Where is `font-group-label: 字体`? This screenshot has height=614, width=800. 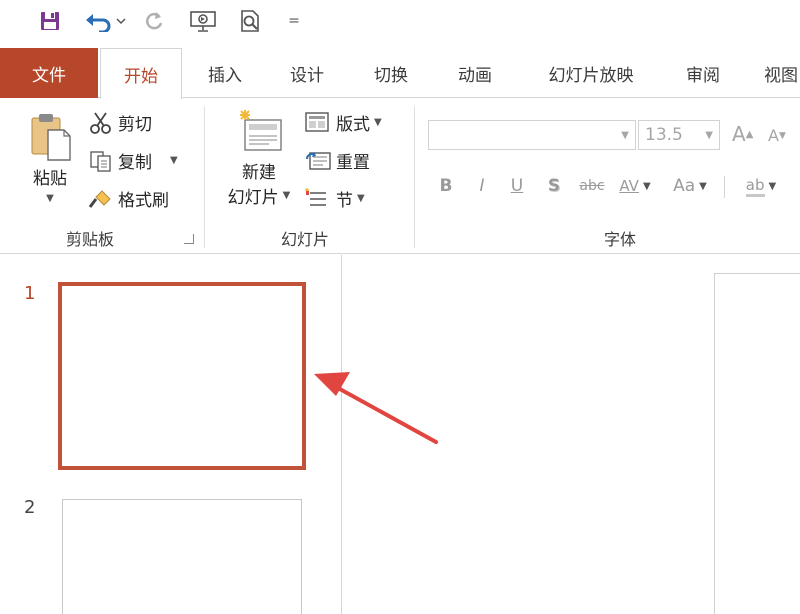 font-group-label: 字体 is located at coordinates (619, 239).